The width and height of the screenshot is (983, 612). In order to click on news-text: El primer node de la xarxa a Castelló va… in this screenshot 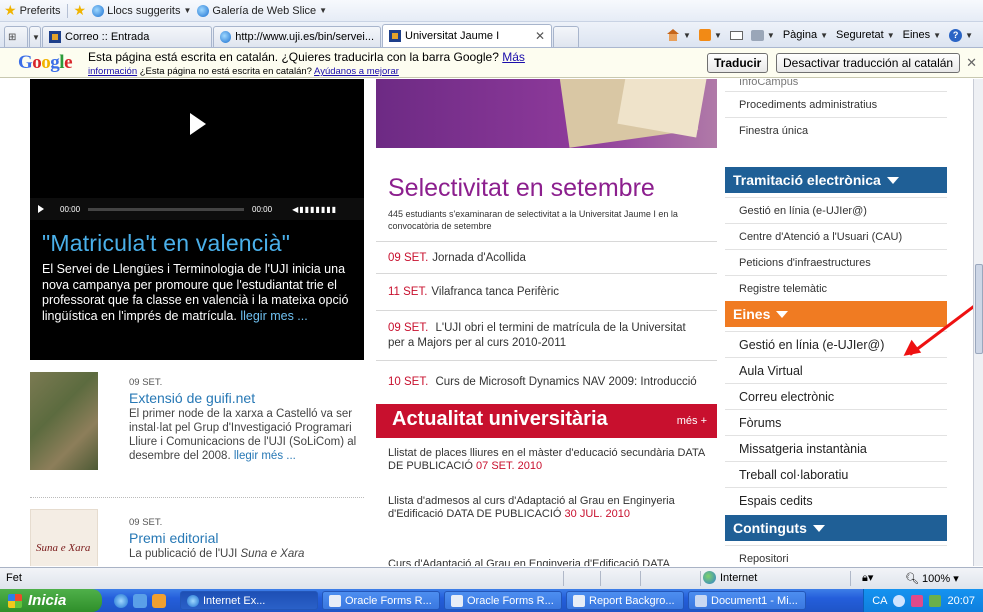, I will do `click(248, 435)`.